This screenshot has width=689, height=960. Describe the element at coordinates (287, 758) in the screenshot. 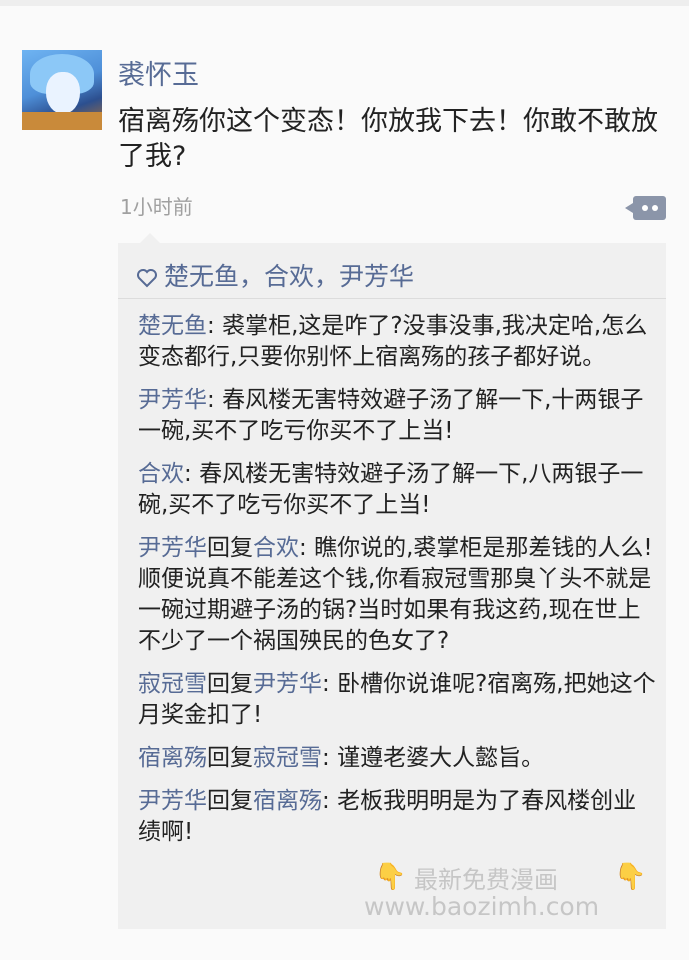

I see `comment-reply-to: 寂冠雪` at that location.